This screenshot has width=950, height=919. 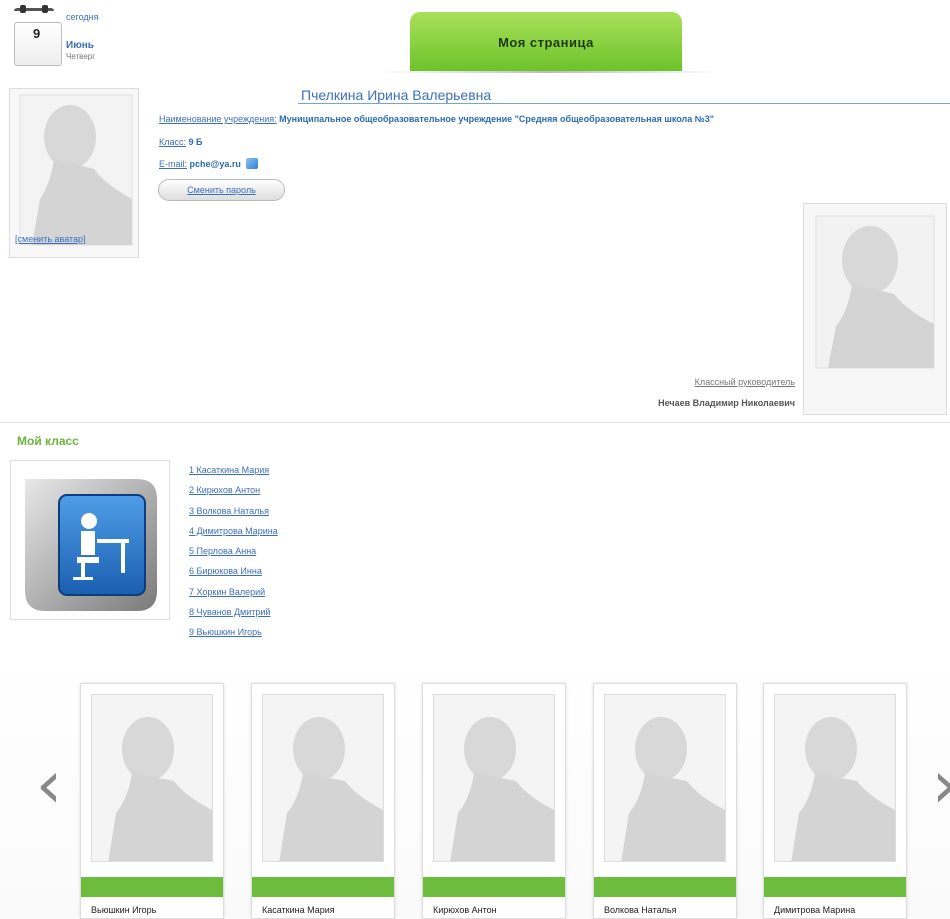 I want to click on class-row: Класс: 9 Б, so click(x=181, y=142).